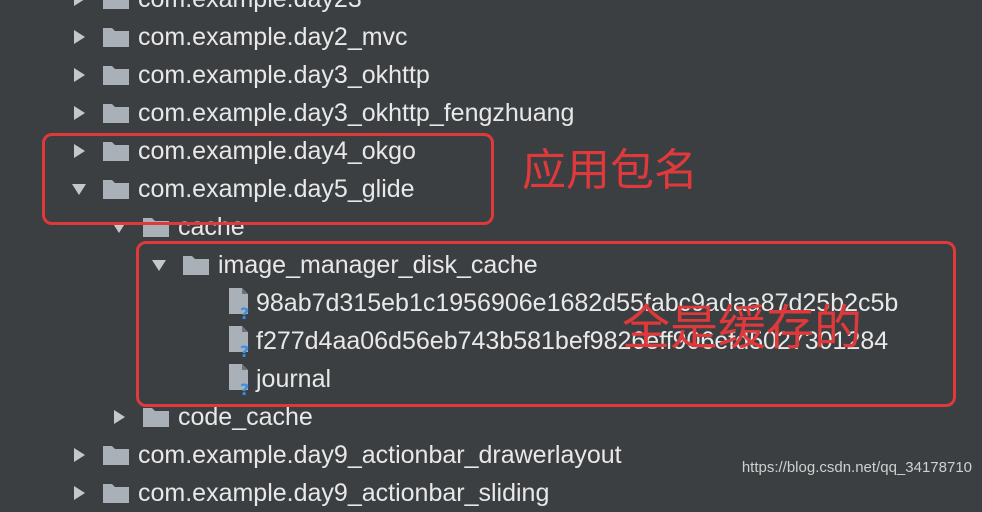  I want to click on tree-row-label: com.example.day3_okhttp_fengzhuang, so click(356, 113).